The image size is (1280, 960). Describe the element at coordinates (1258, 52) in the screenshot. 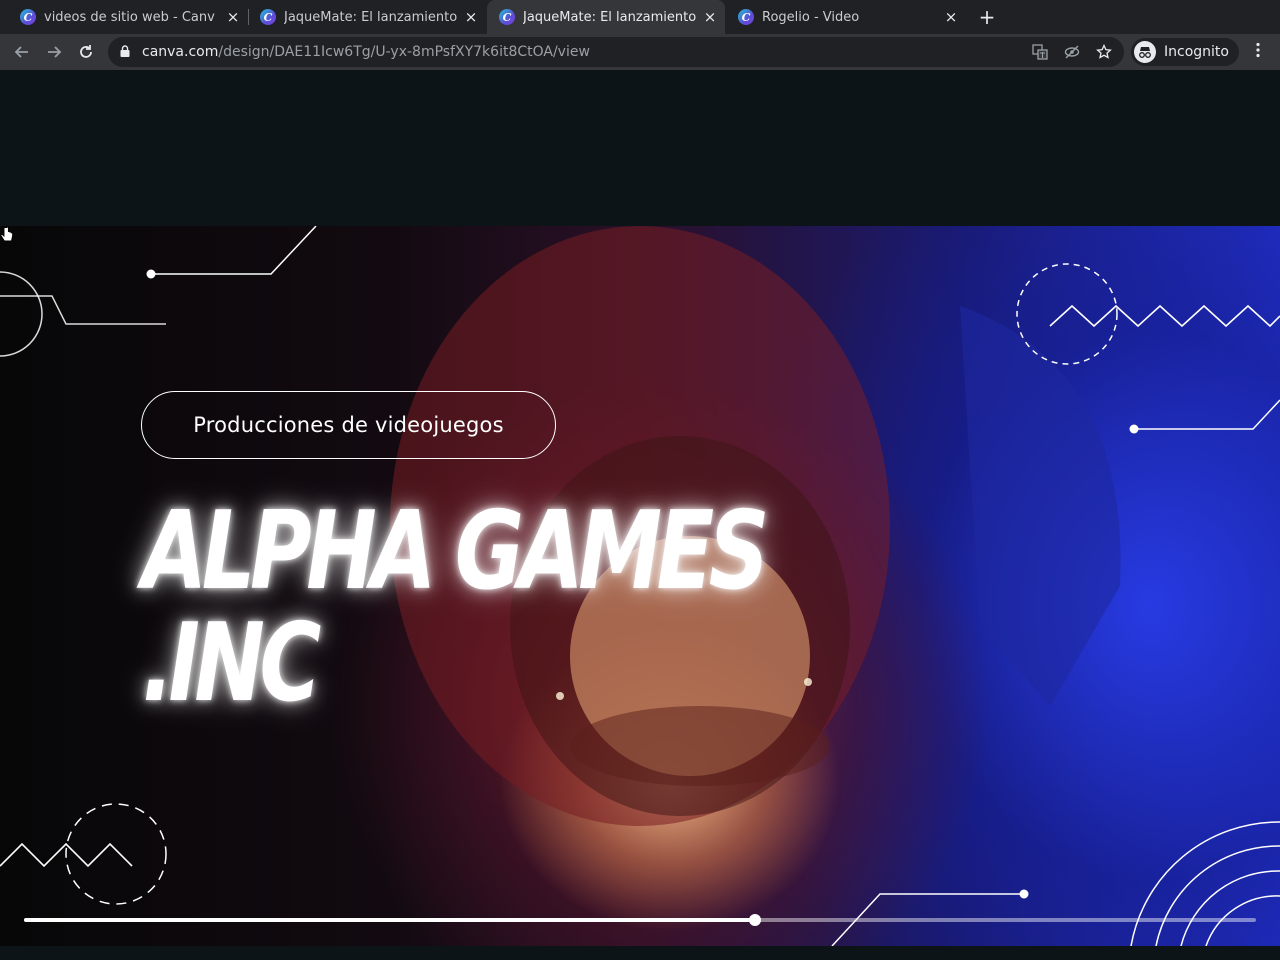

I see `menu-dots-icon` at that location.